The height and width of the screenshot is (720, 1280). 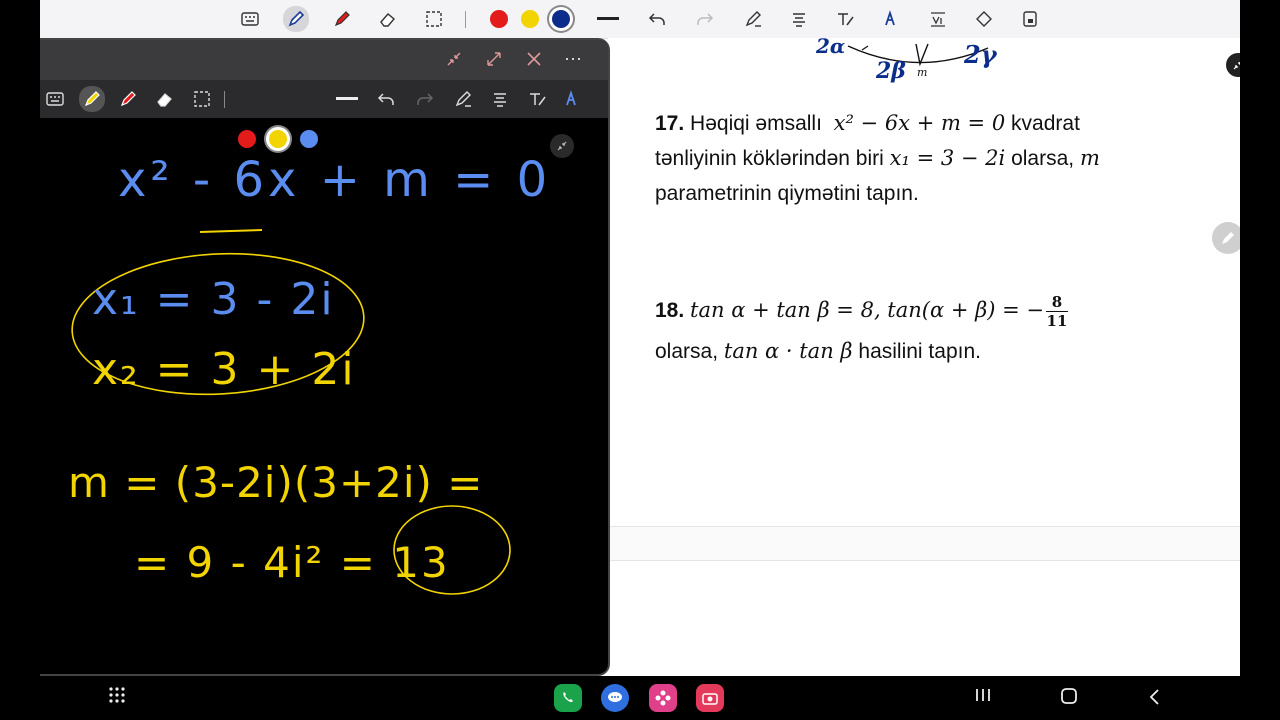 What do you see at coordinates (1233, 65) in the screenshot?
I see `collapse-pane-button` at bounding box center [1233, 65].